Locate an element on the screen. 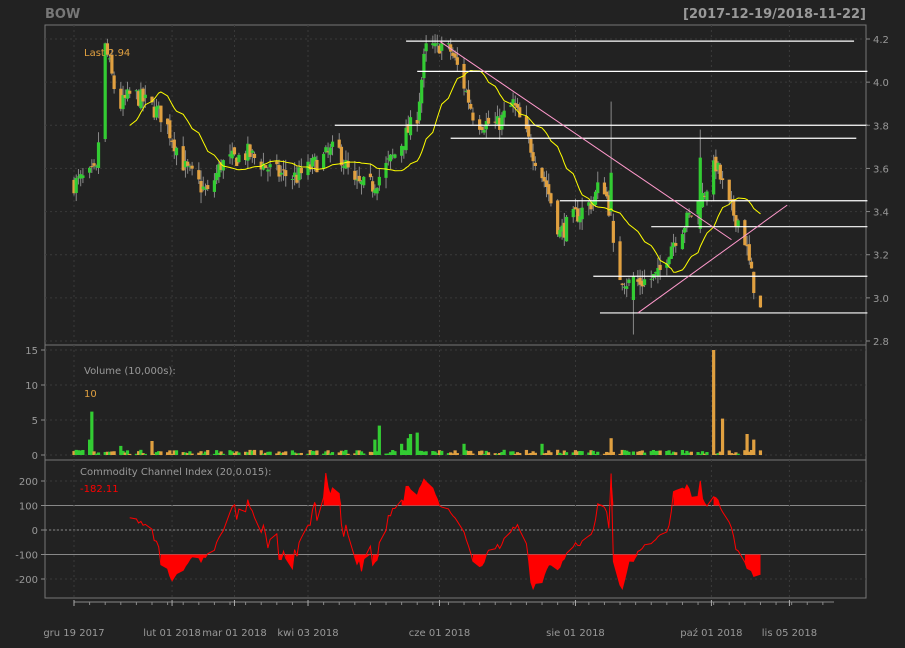 Image resolution: width=905 pixels, height=648 pixels. cci-tick-label: -100 is located at coordinates (26, 556).